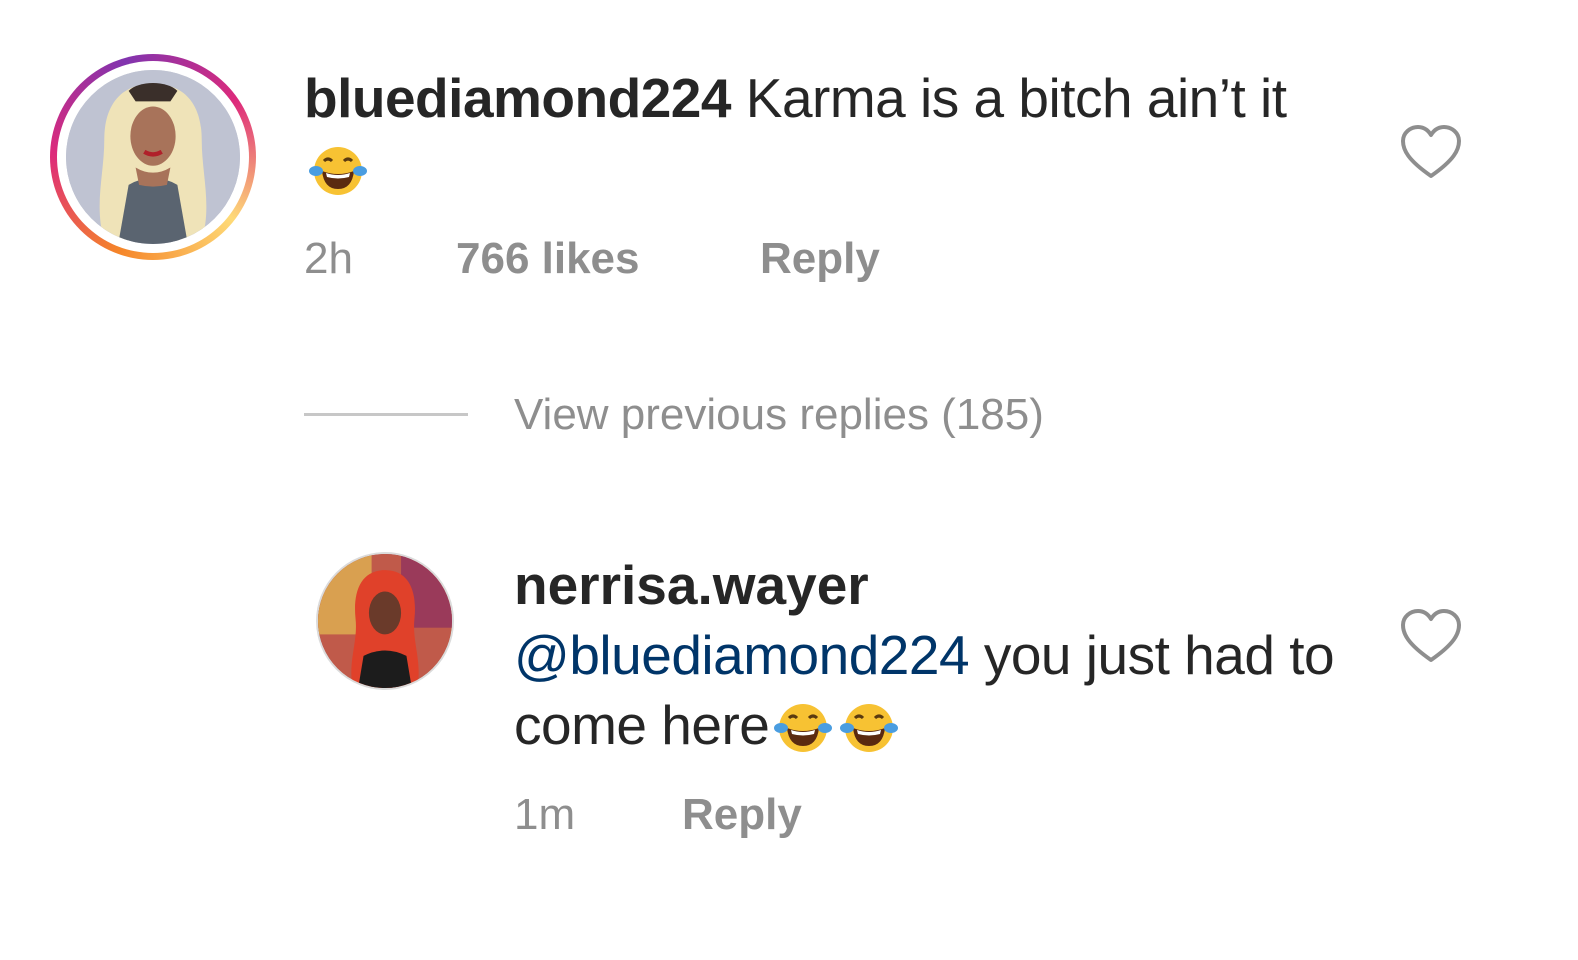  I want to click on reply-time: 1m, so click(545, 814).